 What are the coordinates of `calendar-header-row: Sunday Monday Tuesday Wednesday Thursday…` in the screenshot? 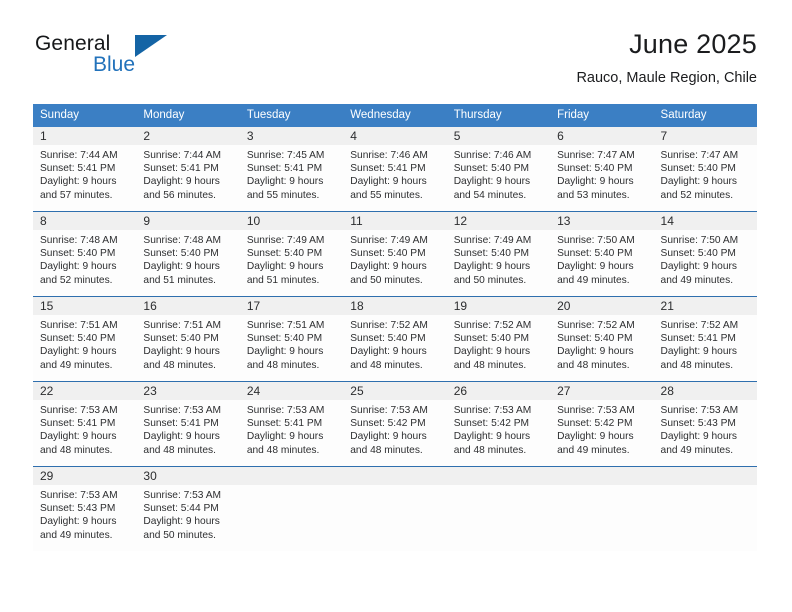 It's located at (395, 115).